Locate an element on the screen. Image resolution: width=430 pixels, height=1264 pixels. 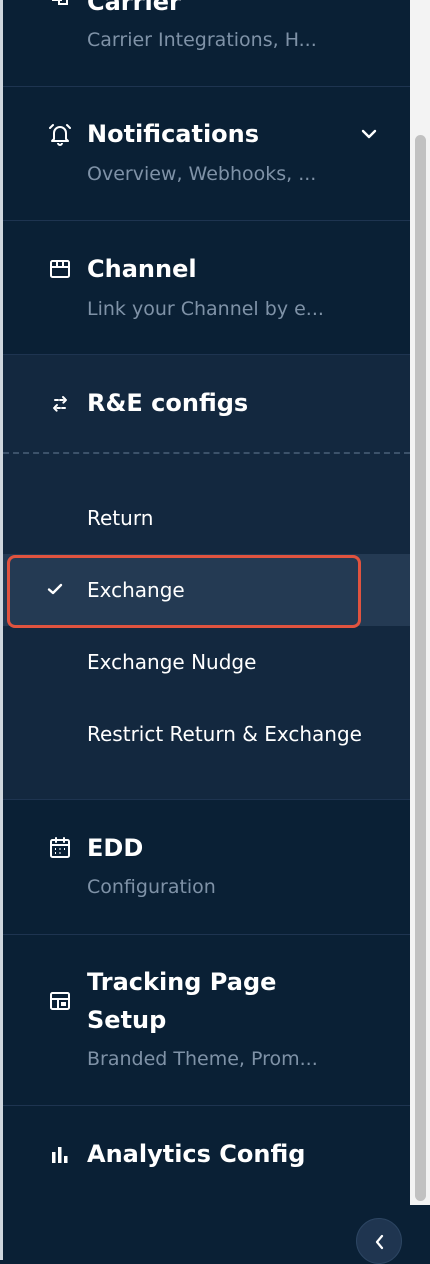
carrier-icon is located at coordinates (60, 7).